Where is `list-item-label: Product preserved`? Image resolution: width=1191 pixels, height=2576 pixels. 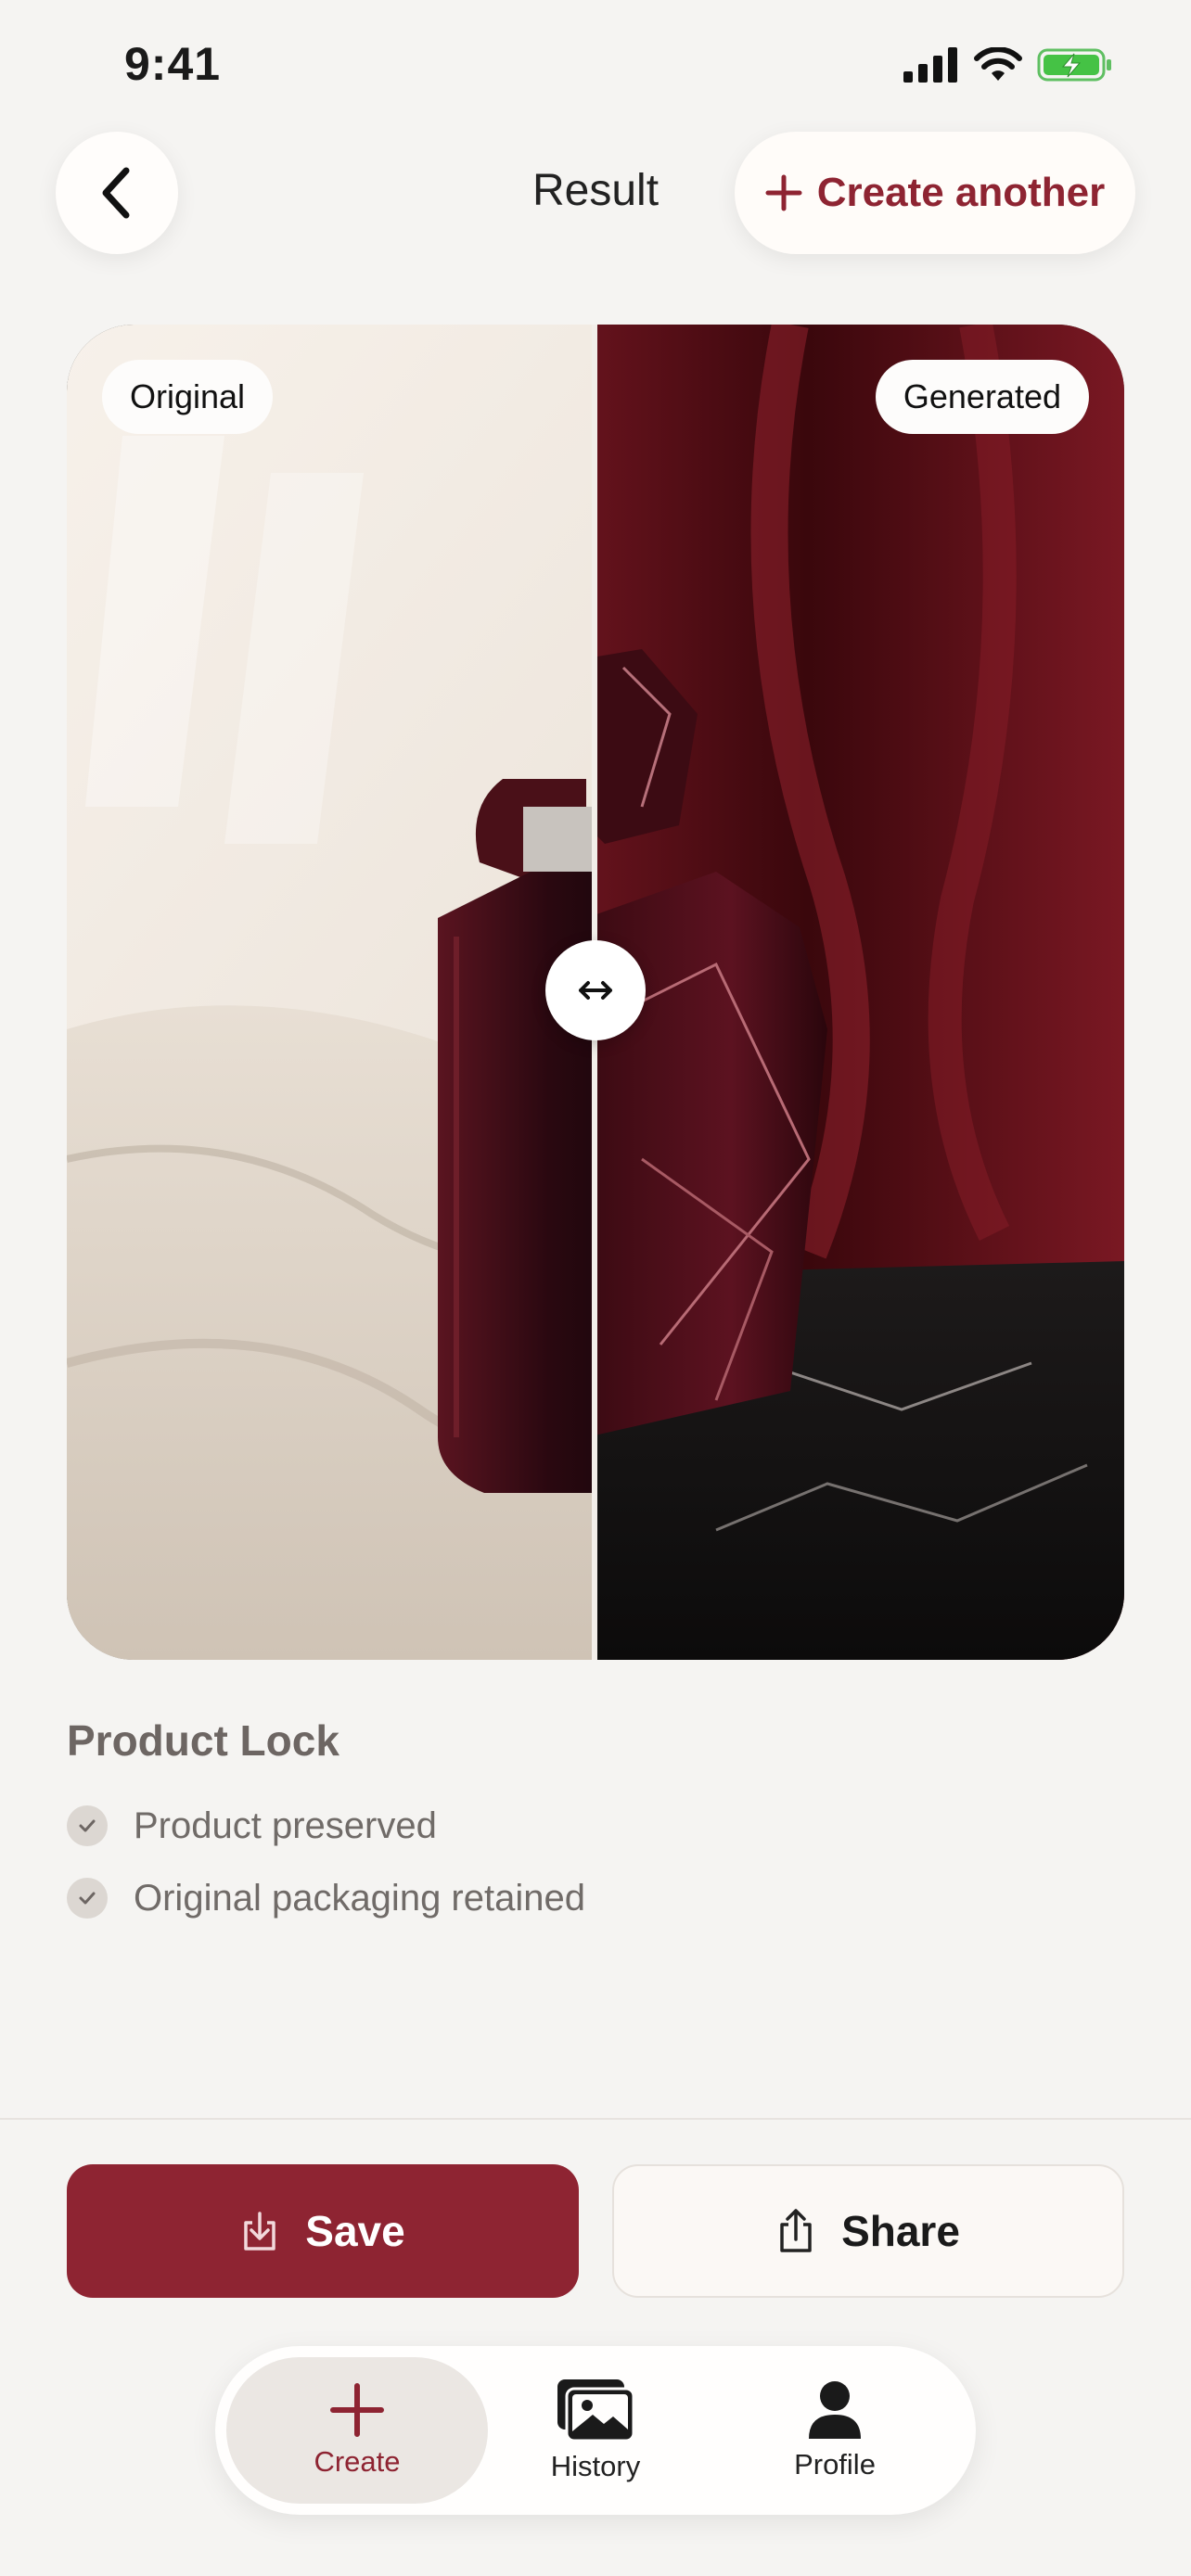 list-item-label: Product preserved is located at coordinates (285, 1825).